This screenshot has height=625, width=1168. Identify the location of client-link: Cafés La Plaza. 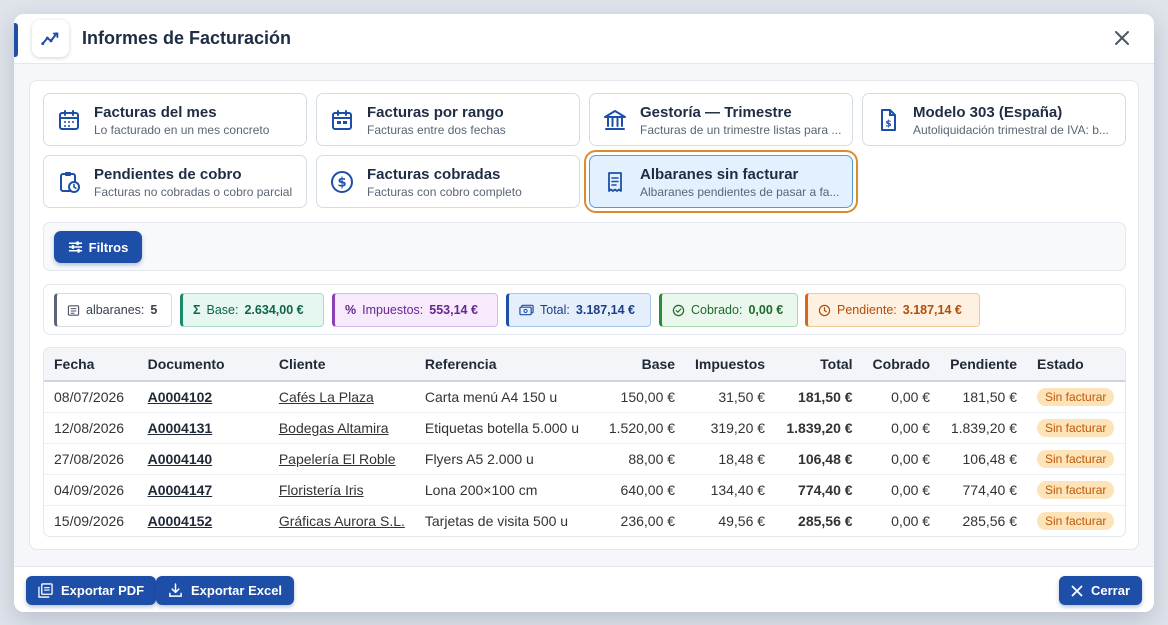
(326, 397).